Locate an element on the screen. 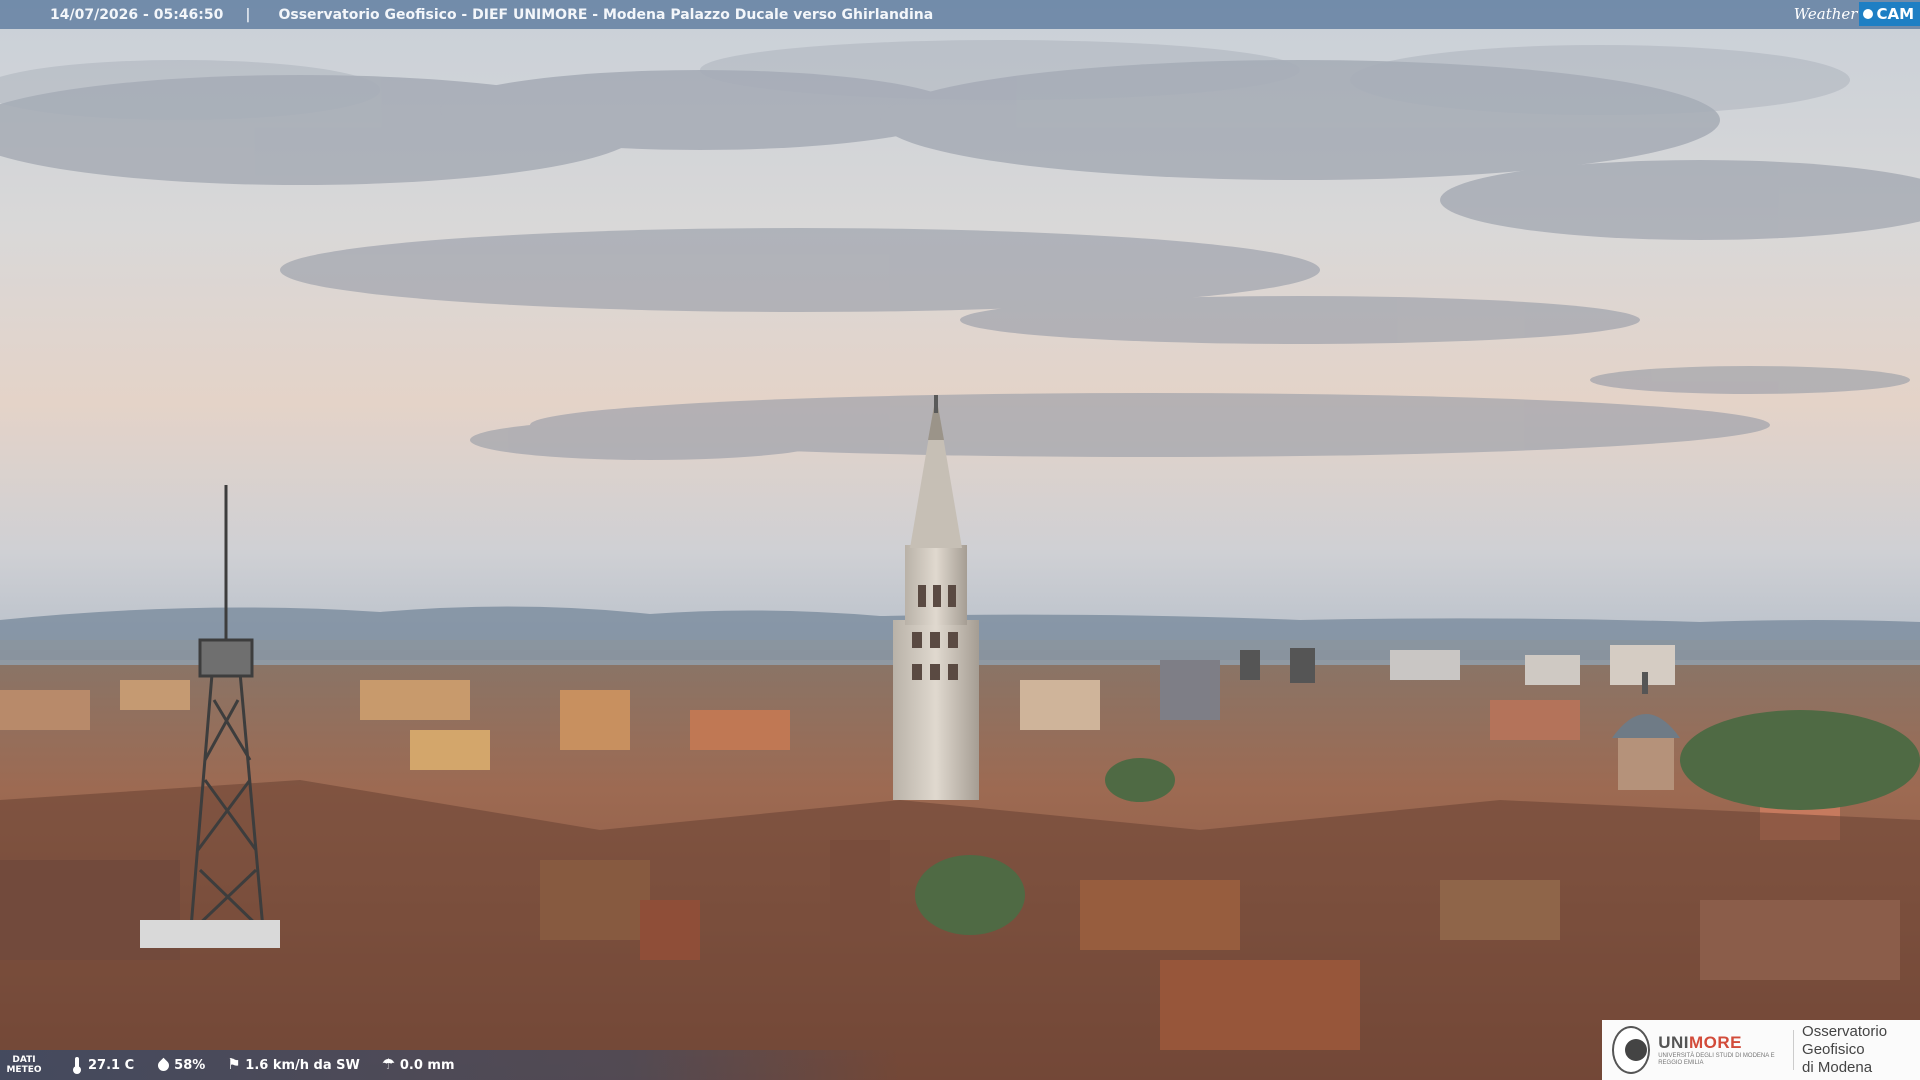 The height and width of the screenshot is (1080, 1920). meteo-rain: 0.0 mm is located at coordinates (418, 1064).